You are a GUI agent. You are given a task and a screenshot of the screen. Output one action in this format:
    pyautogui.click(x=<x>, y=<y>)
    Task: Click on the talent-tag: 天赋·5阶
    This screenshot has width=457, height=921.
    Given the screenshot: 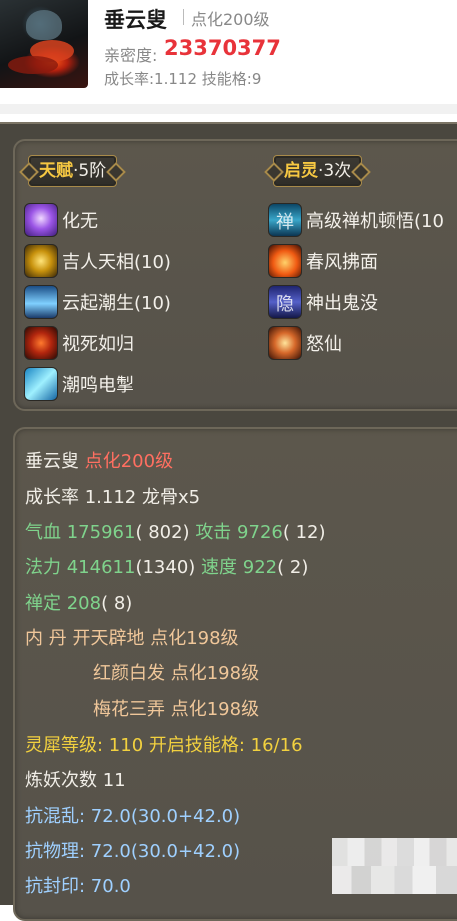 What is the action you would take?
    pyautogui.click(x=73, y=171)
    